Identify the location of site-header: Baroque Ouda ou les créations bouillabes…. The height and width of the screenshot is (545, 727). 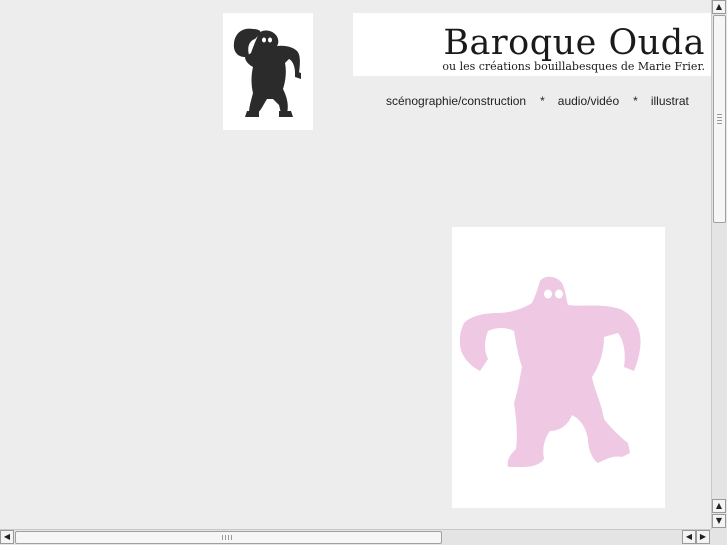
(532, 44).